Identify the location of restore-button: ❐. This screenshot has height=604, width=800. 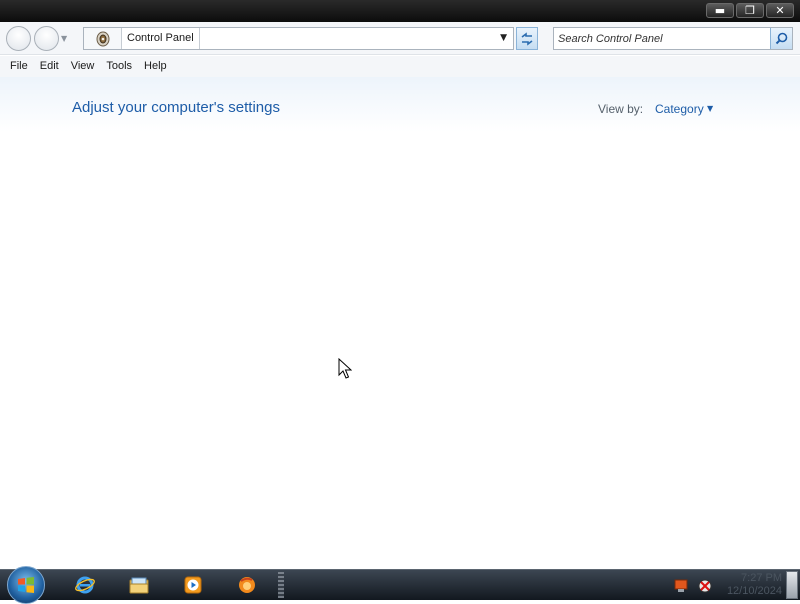
(750, 10).